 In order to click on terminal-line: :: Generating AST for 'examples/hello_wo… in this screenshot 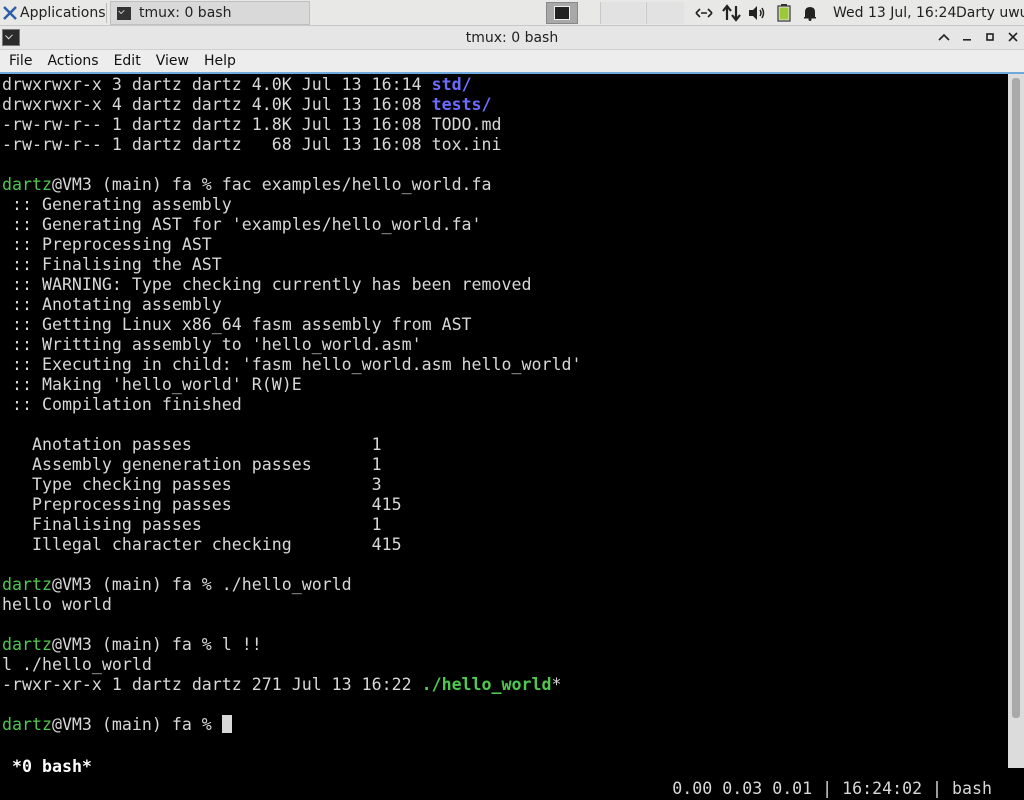, I will do `click(242, 224)`.